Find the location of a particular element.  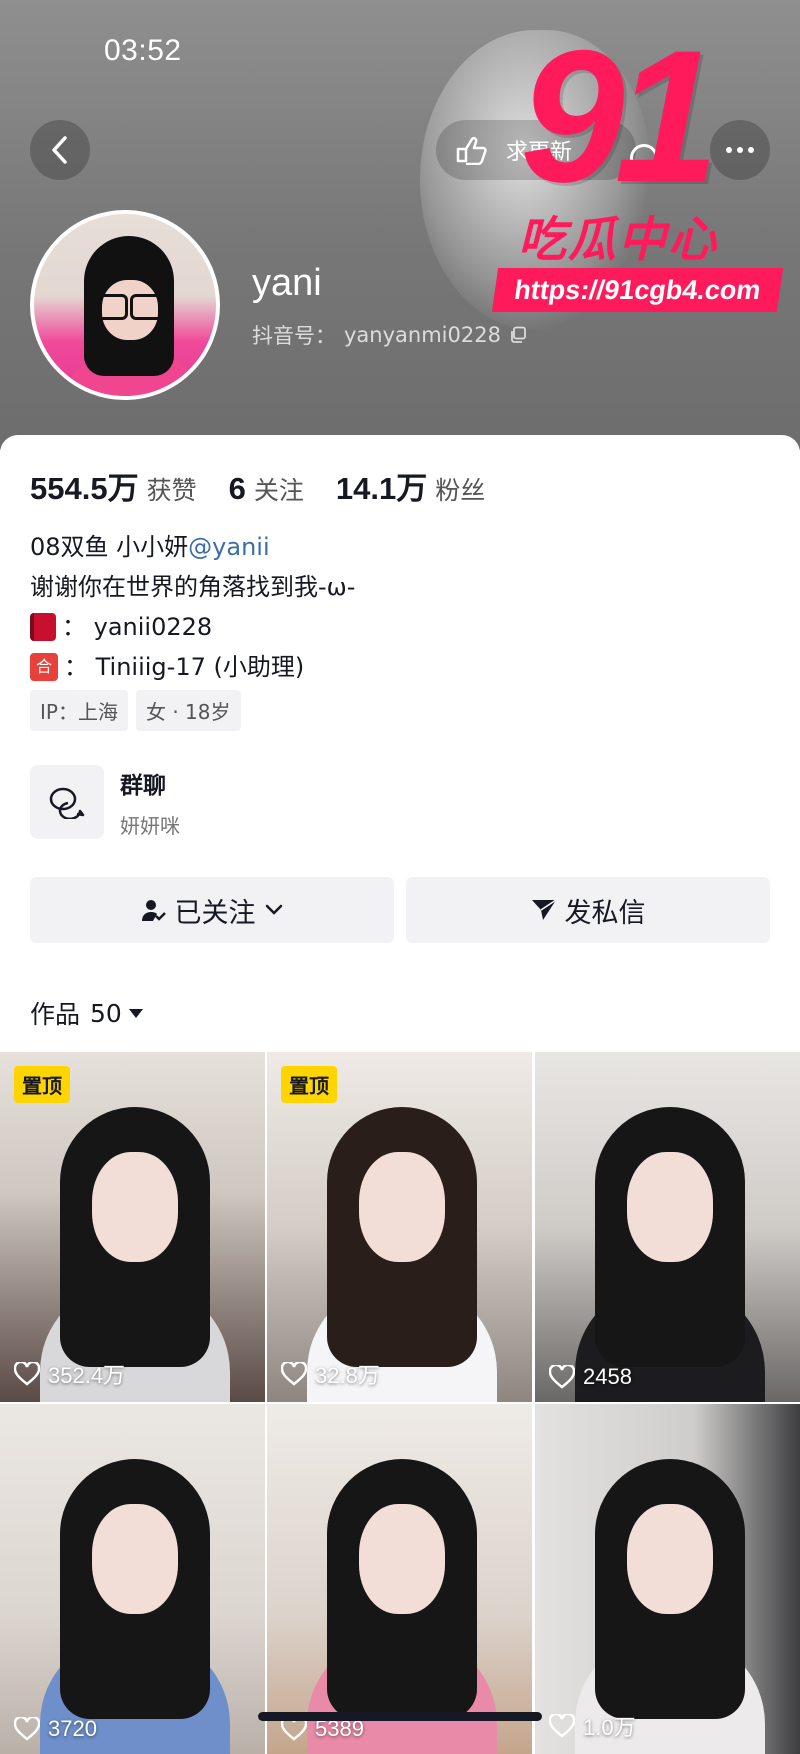

bio-line: 合 ： Tiniiig-17 (小助理) is located at coordinates (192, 667).